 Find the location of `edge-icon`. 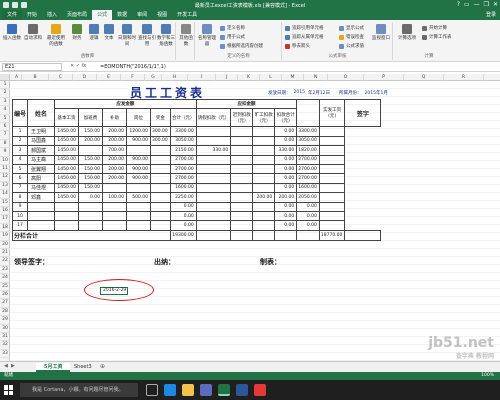

edge-icon is located at coordinates (170, 390).